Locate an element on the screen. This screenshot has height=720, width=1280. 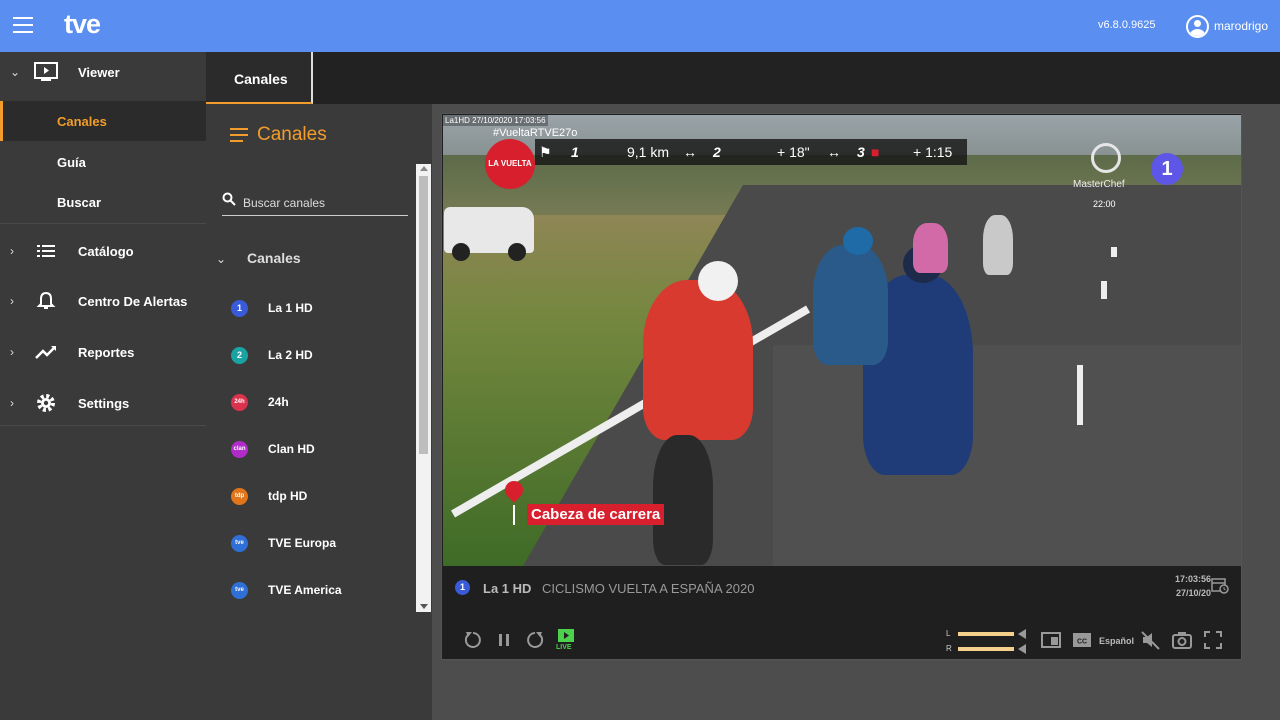
search-input is located at coordinates (323, 203).